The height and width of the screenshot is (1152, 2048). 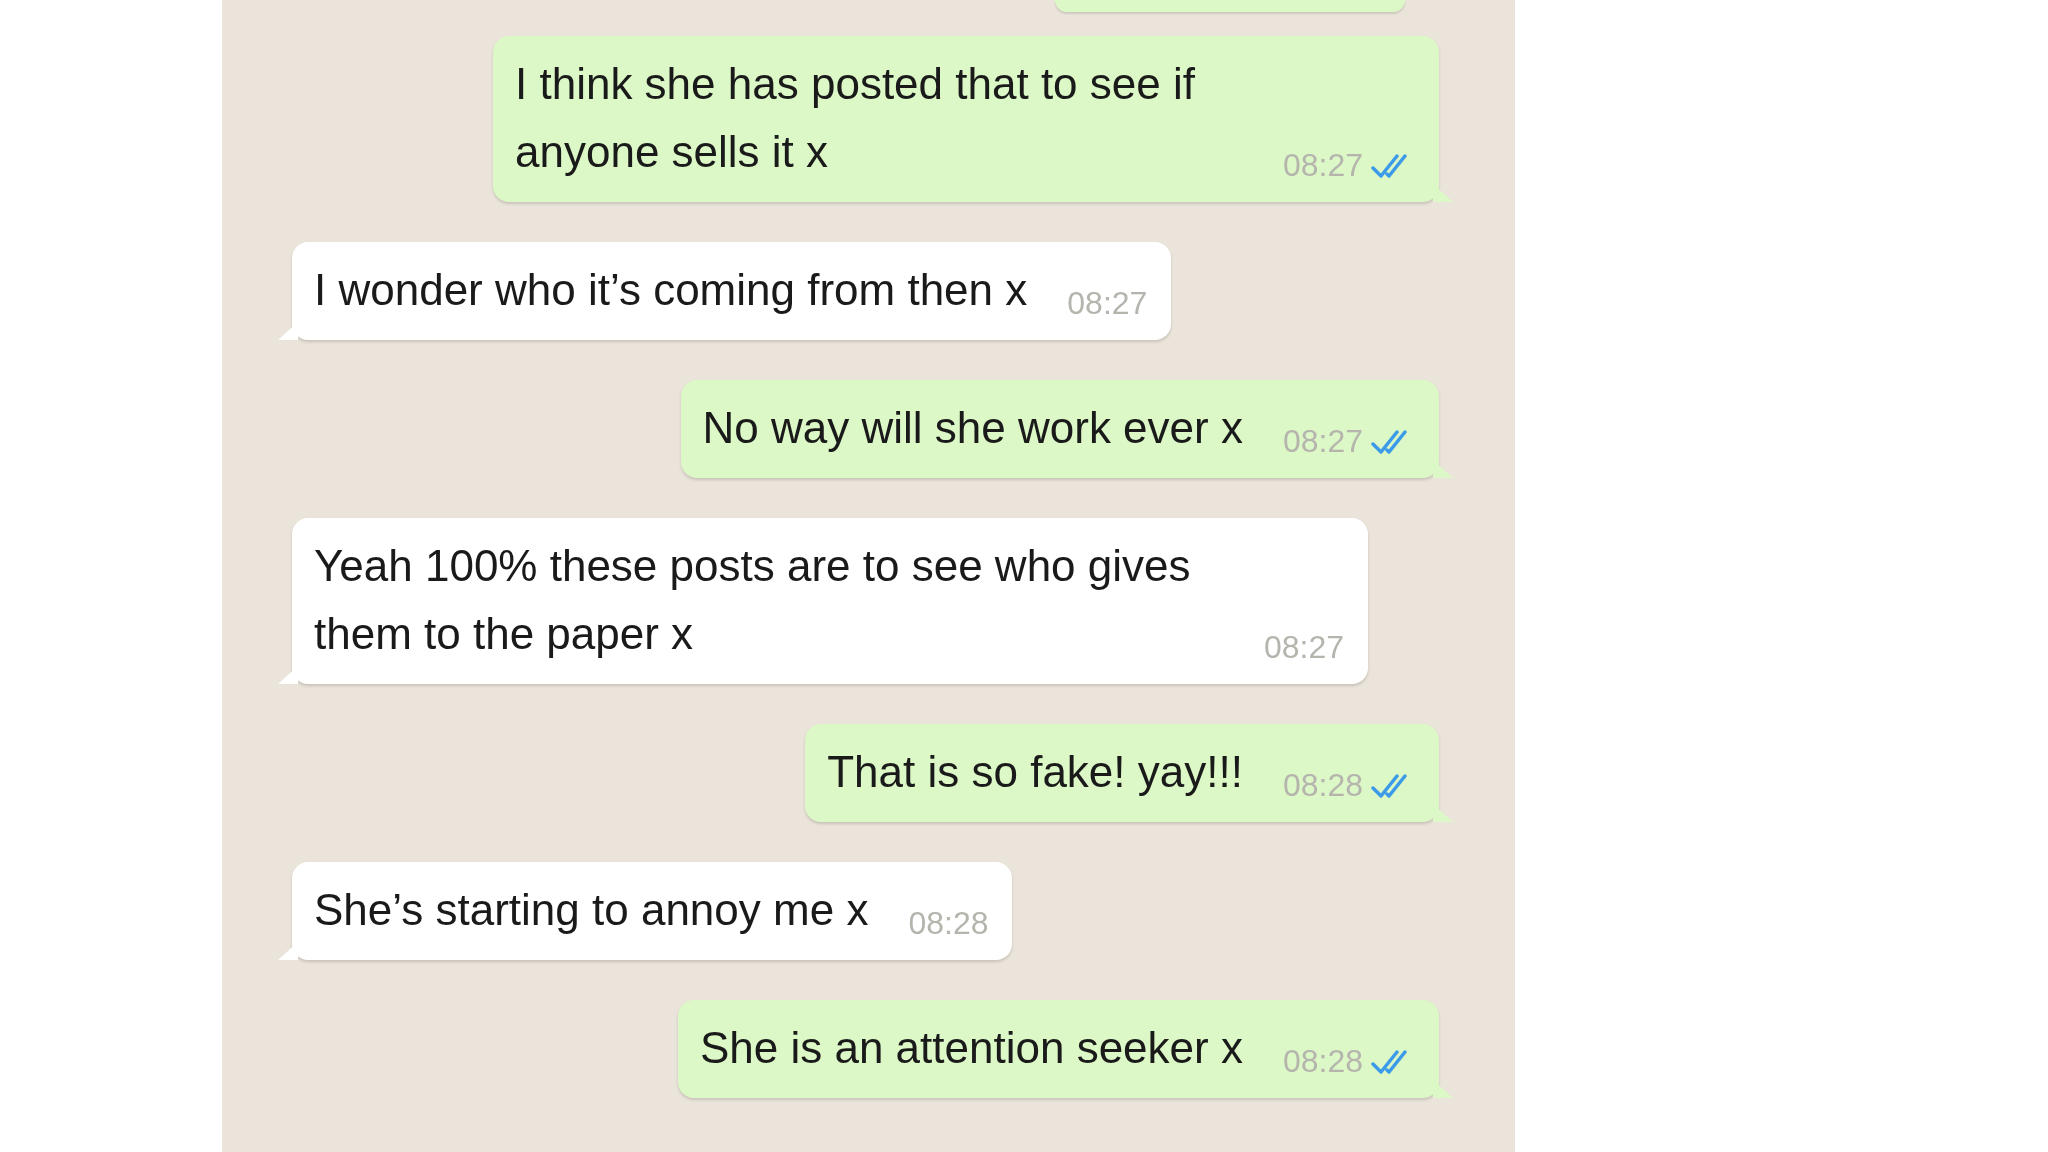 I want to click on message-text: I wonder who it’s coming from then x, so click(x=671, y=290).